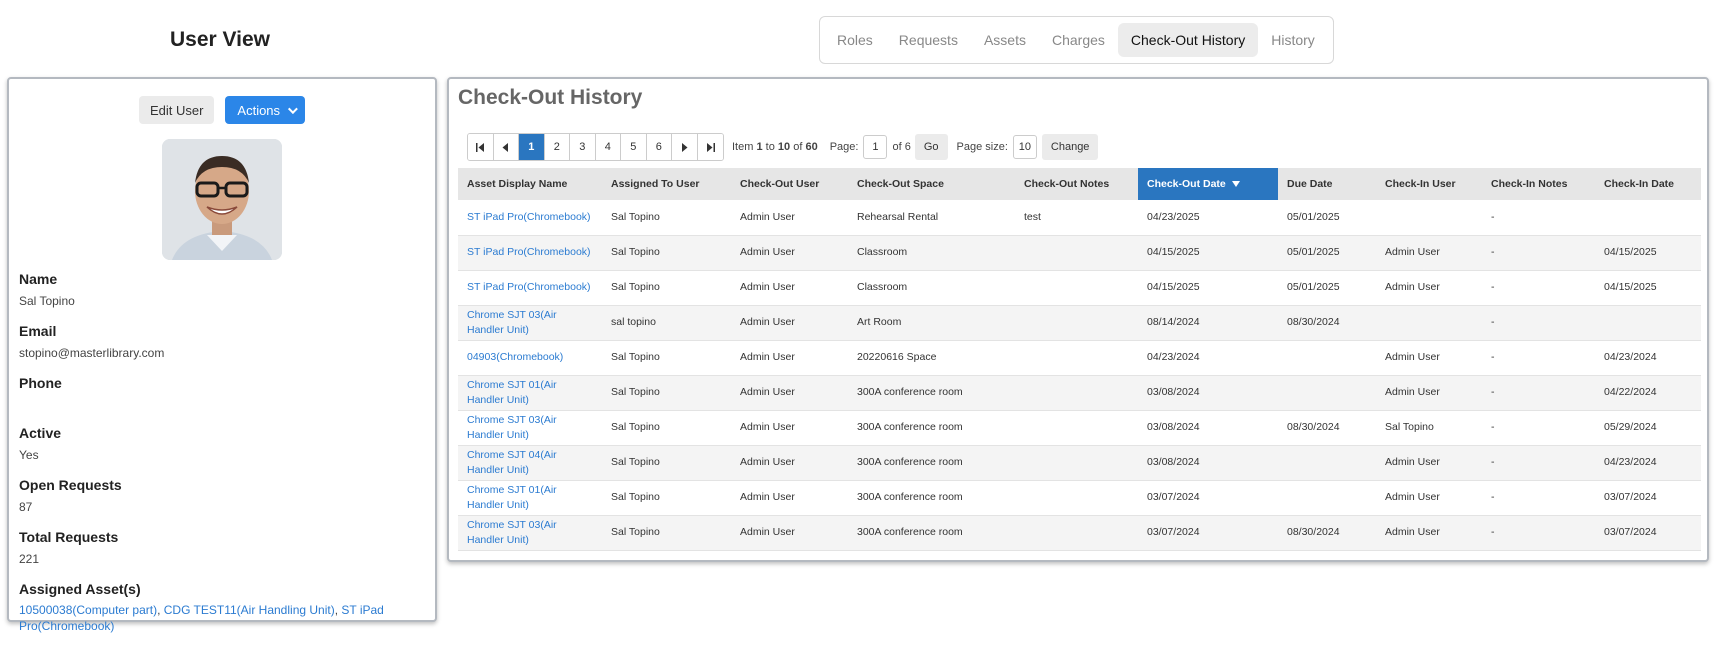 This screenshot has height=645, width=1717. Describe the element at coordinates (1327, 323) in the screenshot. I see `table-cell: 08/30/2024` at that location.